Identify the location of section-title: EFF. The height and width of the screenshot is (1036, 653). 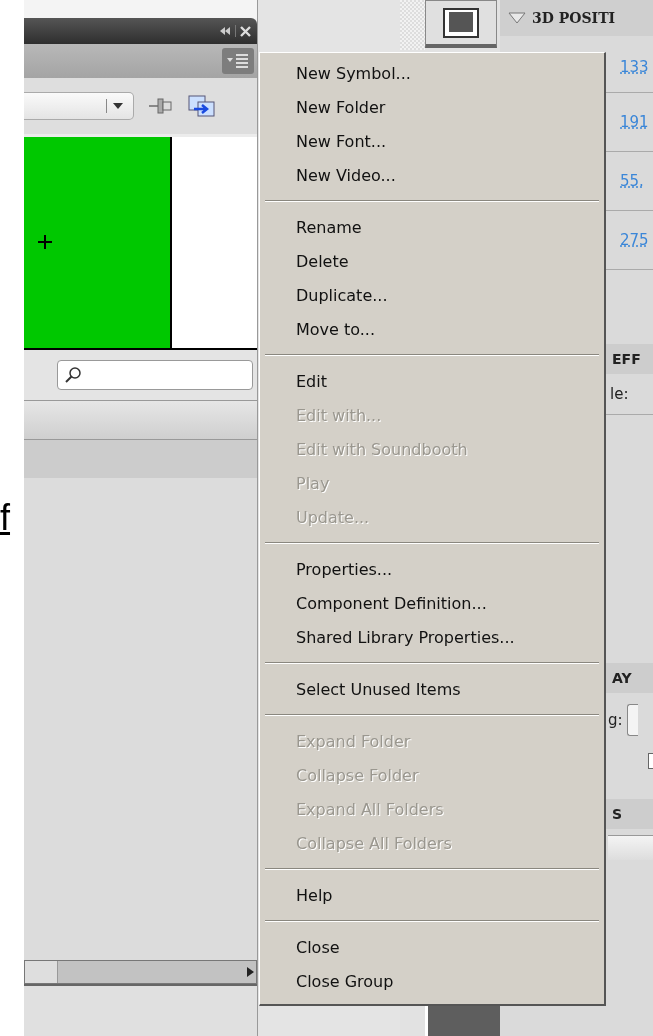
(626, 359).